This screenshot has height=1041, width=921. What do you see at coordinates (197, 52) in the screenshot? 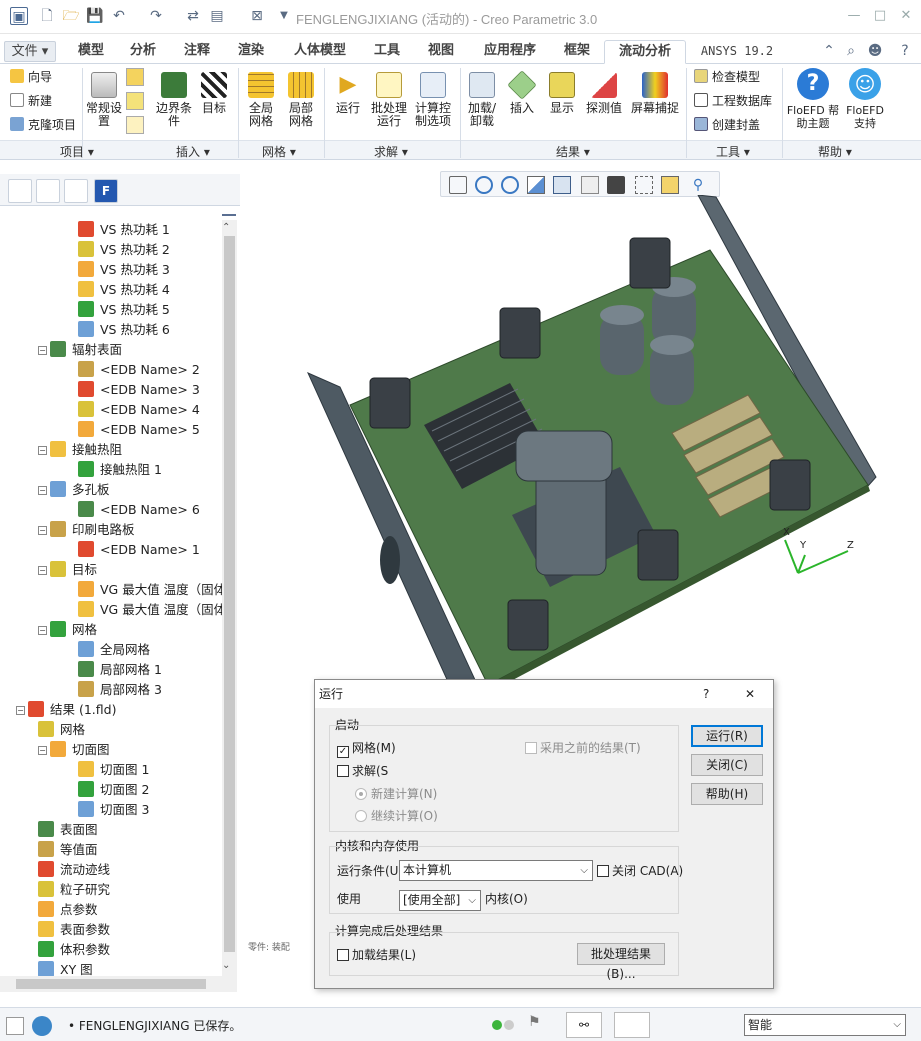
I see `tab-annotate: 注释` at bounding box center [197, 52].